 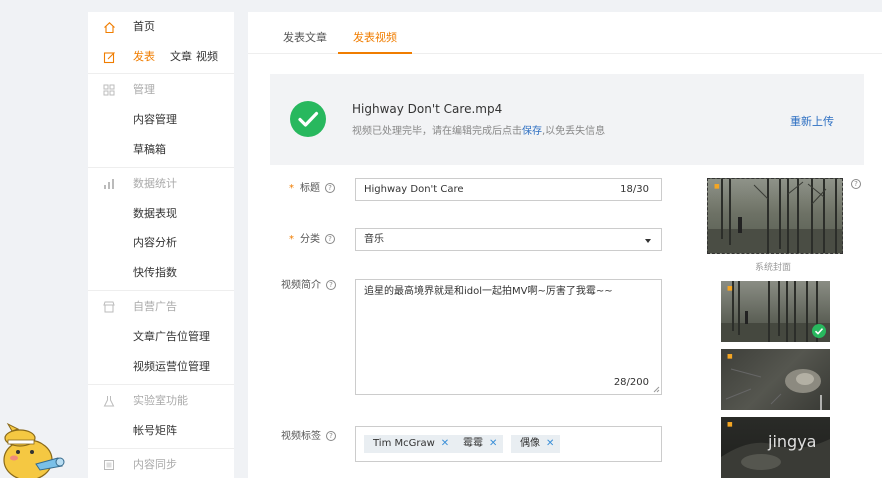 I want to click on sidebar-item-drafts: 草稿箱, so click(x=161, y=150).